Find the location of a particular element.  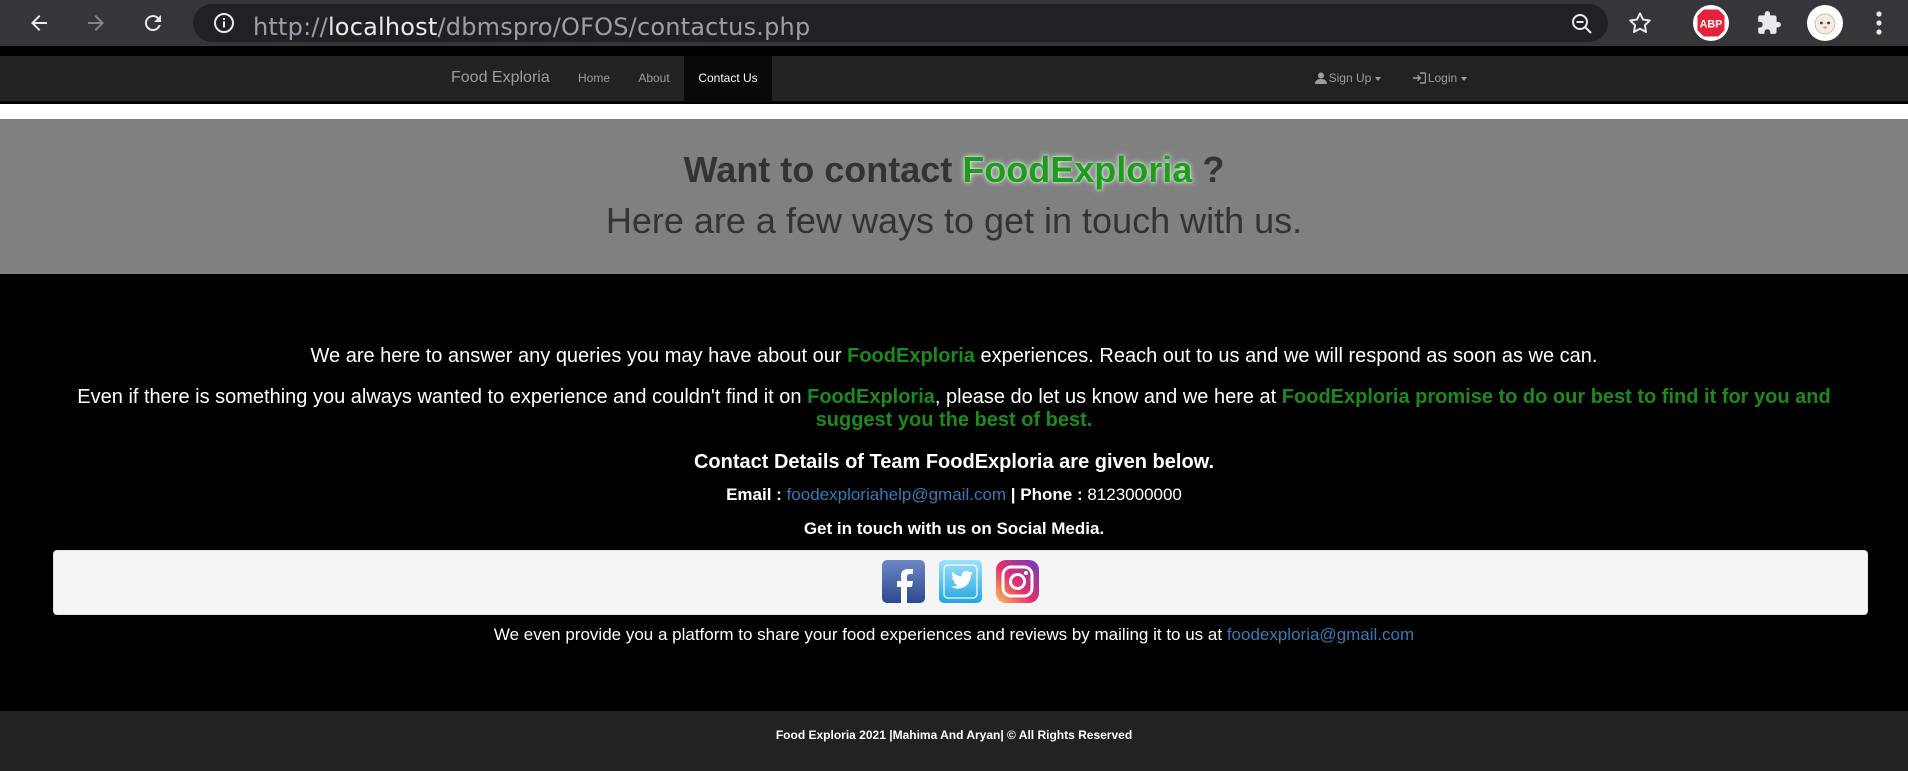

zoom-icon is located at coordinates (1582, 26).